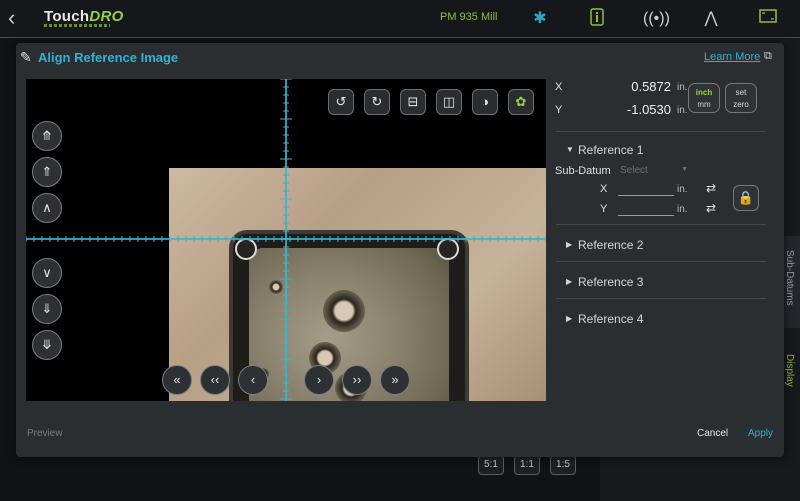 The height and width of the screenshot is (501, 800). Describe the element at coordinates (527, 465) in the screenshot. I see `ratio-1-1-button: 1:1` at that location.